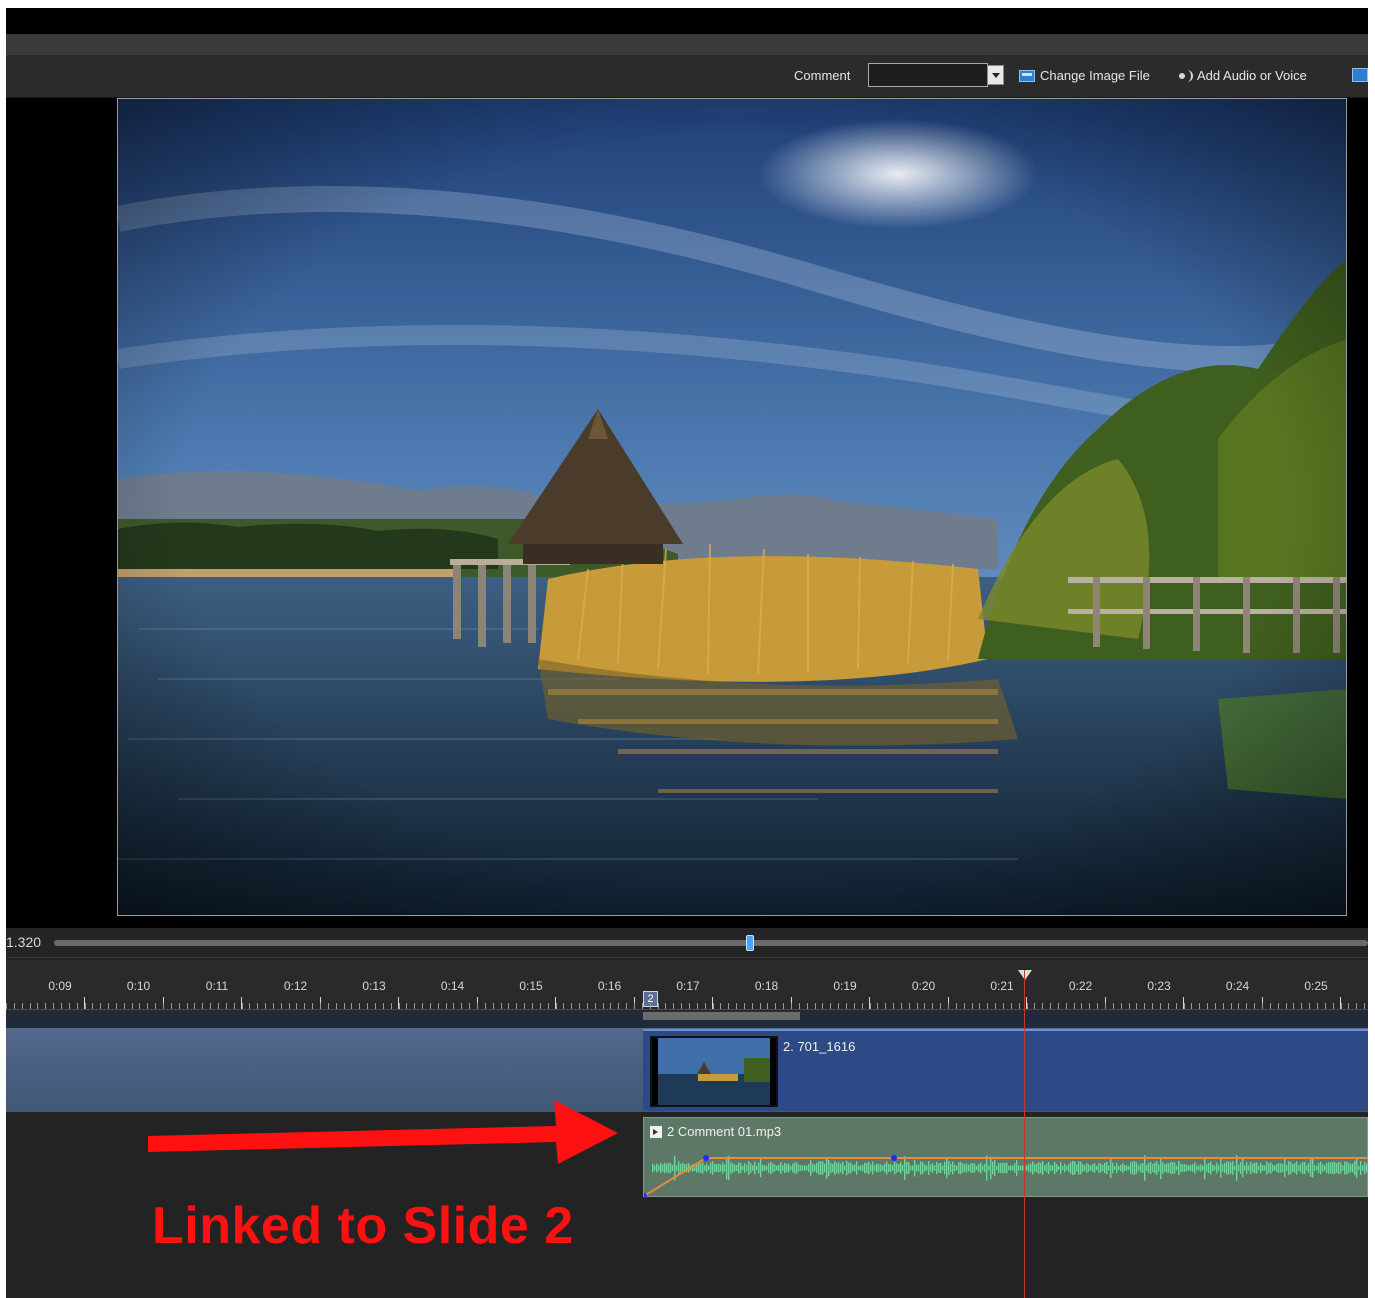  What do you see at coordinates (822, 75) in the screenshot?
I see `comment-label: Comment` at bounding box center [822, 75].